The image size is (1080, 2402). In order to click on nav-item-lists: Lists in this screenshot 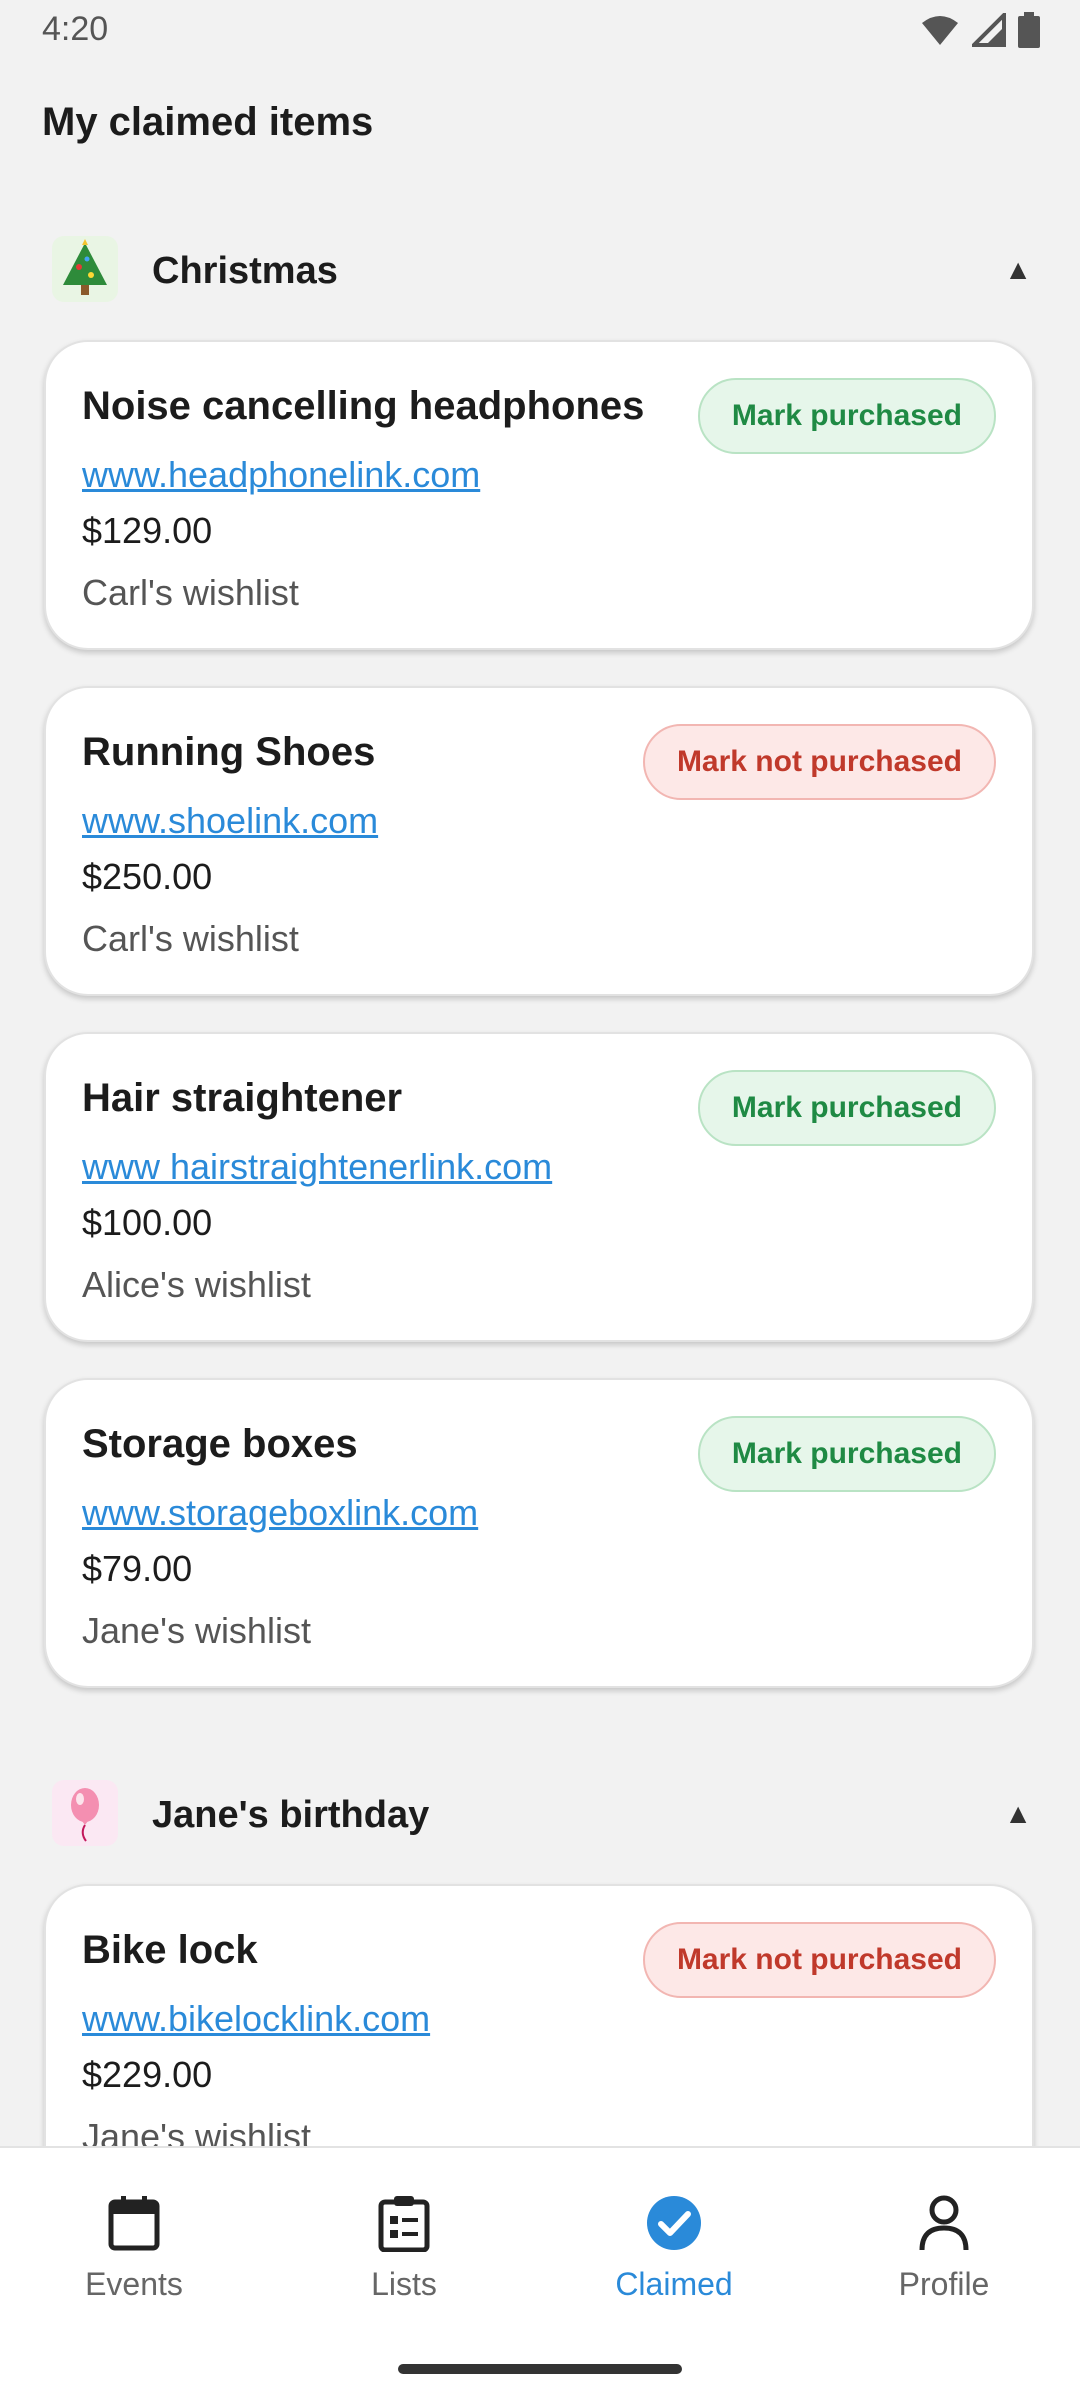, I will do `click(404, 2248)`.